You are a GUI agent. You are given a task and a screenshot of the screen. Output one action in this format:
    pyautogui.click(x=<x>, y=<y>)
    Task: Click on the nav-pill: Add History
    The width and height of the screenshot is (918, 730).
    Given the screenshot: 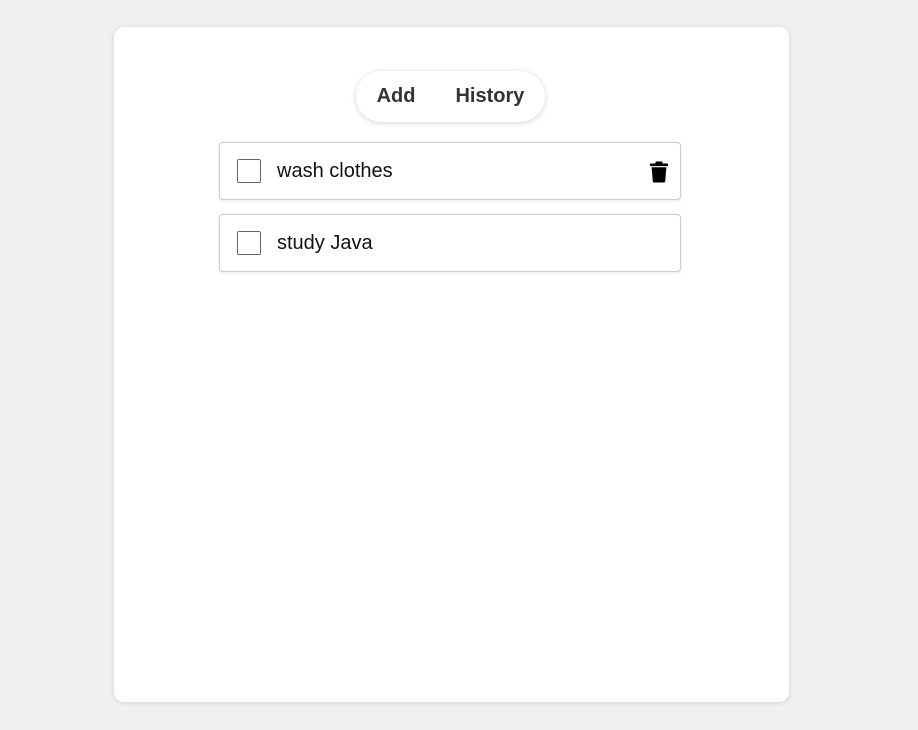 What is the action you would take?
    pyautogui.click(x=450, y=96)
    